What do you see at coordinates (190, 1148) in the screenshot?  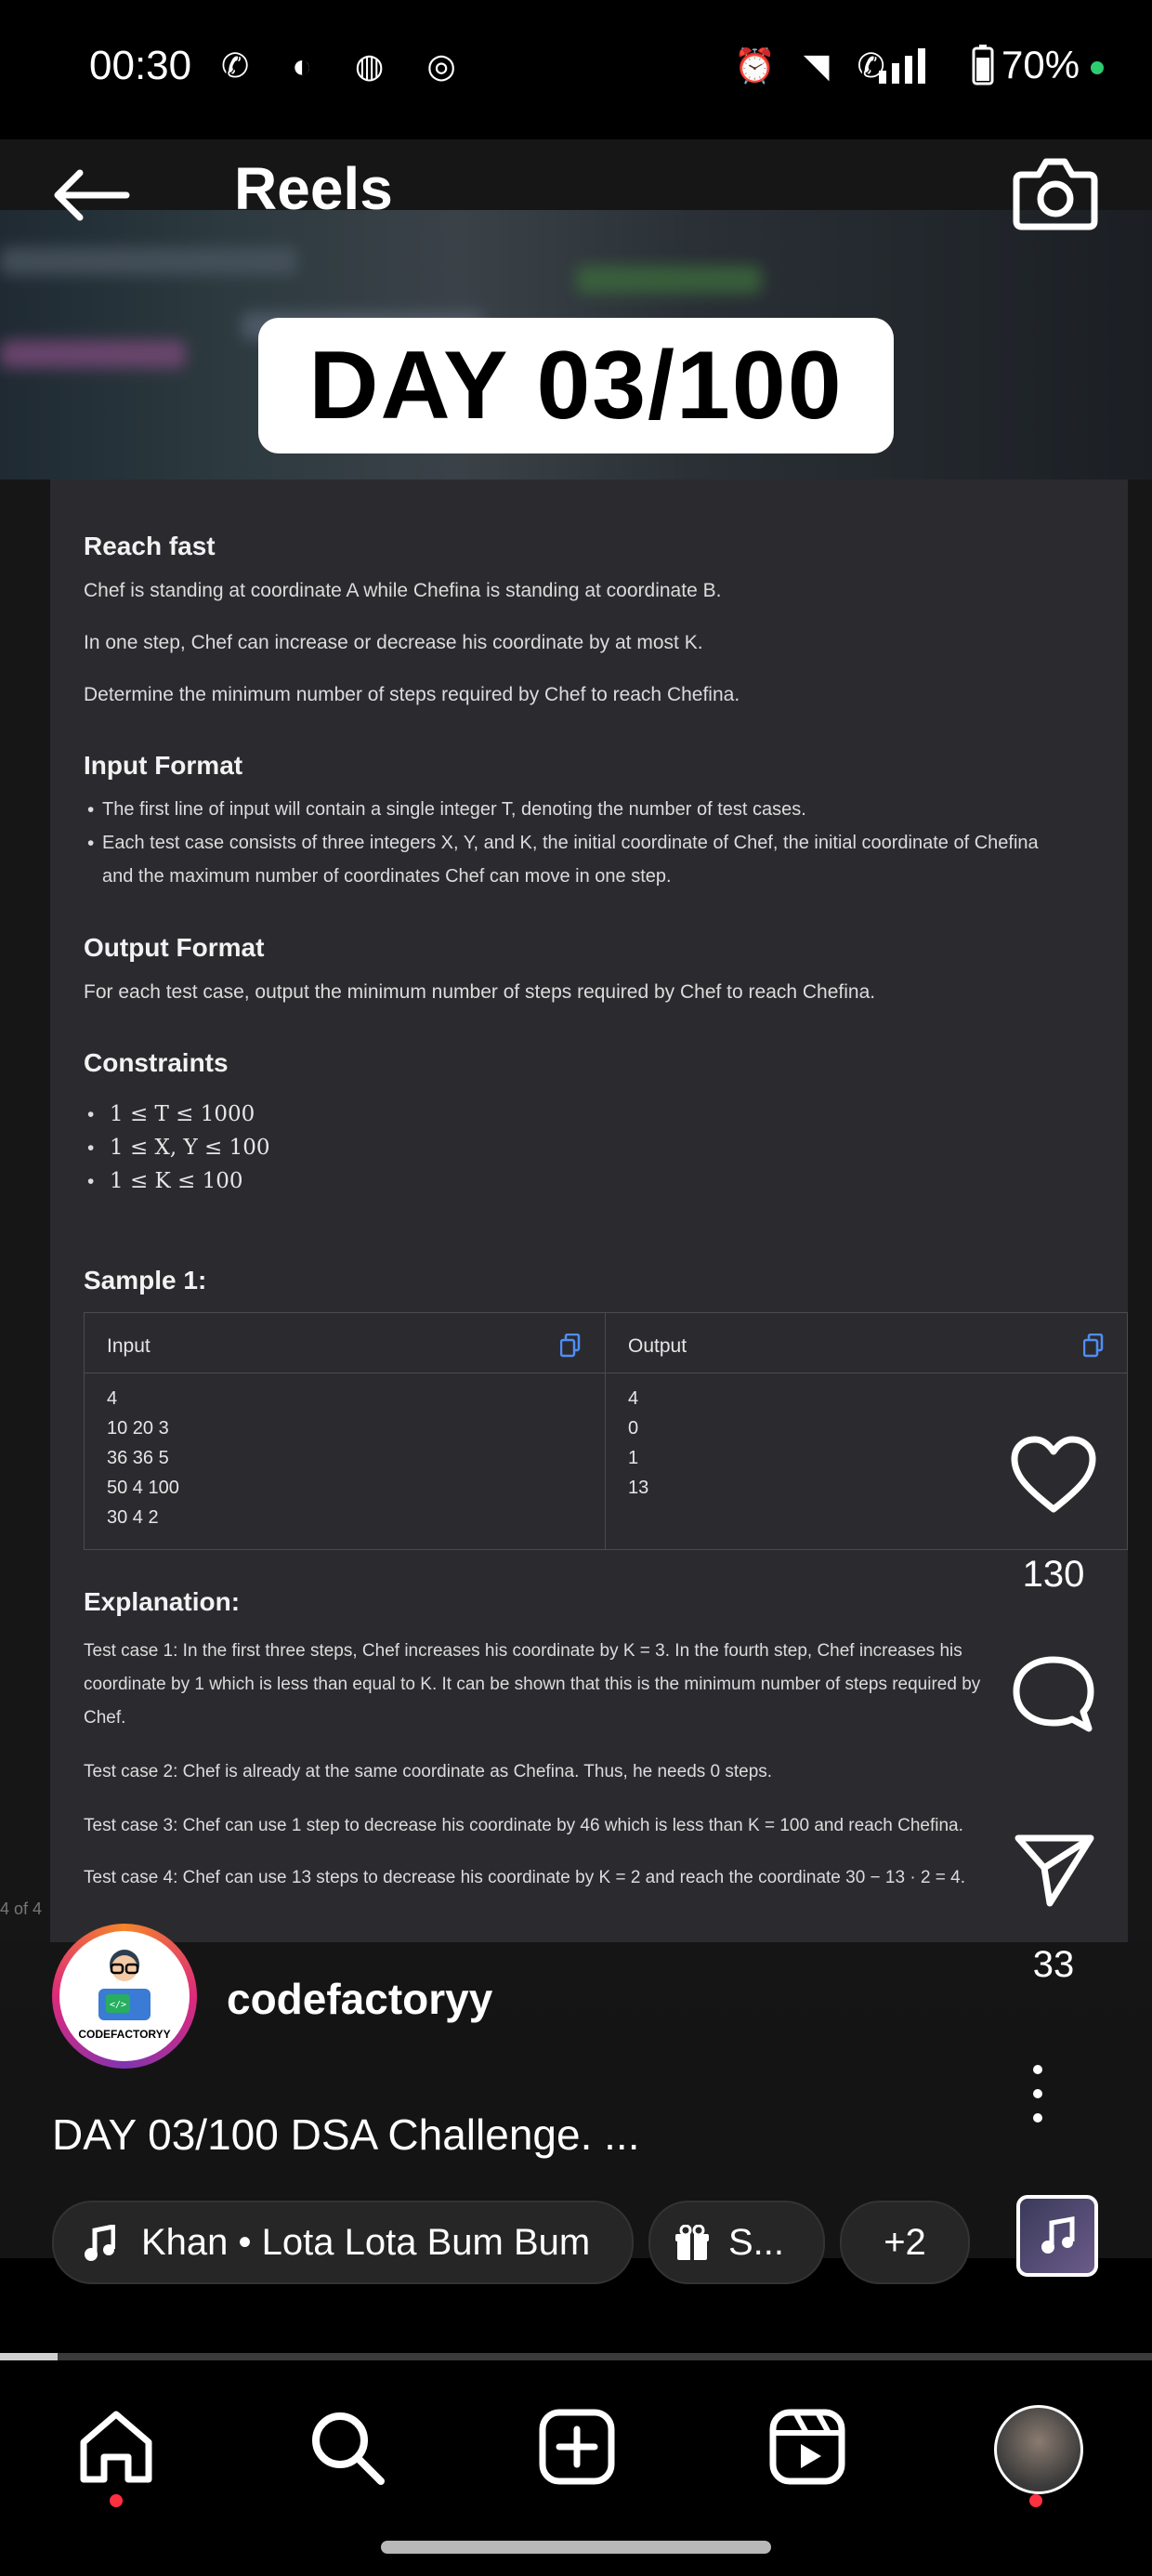 I see `constraint: 1 ≤ X, Y ≤ 100` at bounding box center [190, 1148].